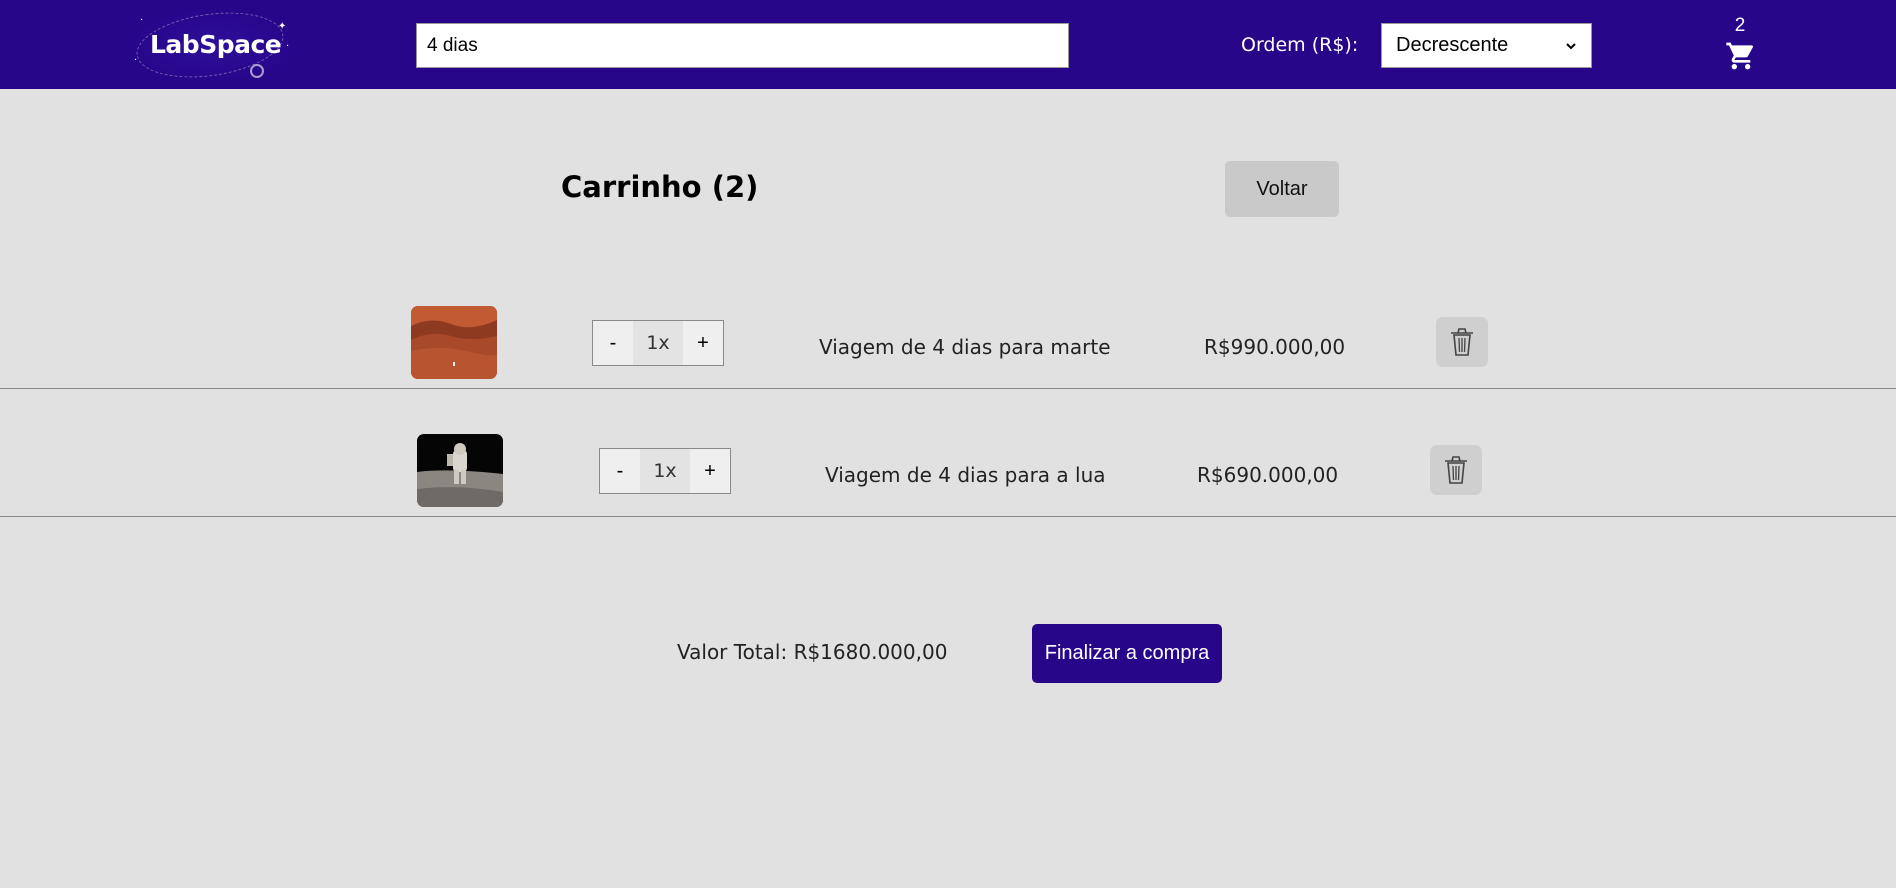 The image size is (1896, 888). What do you see at coordinates (1275, 347) in the screenshot?
I see `product-price: R$990.000,00` at bounding box center [1275, 347].